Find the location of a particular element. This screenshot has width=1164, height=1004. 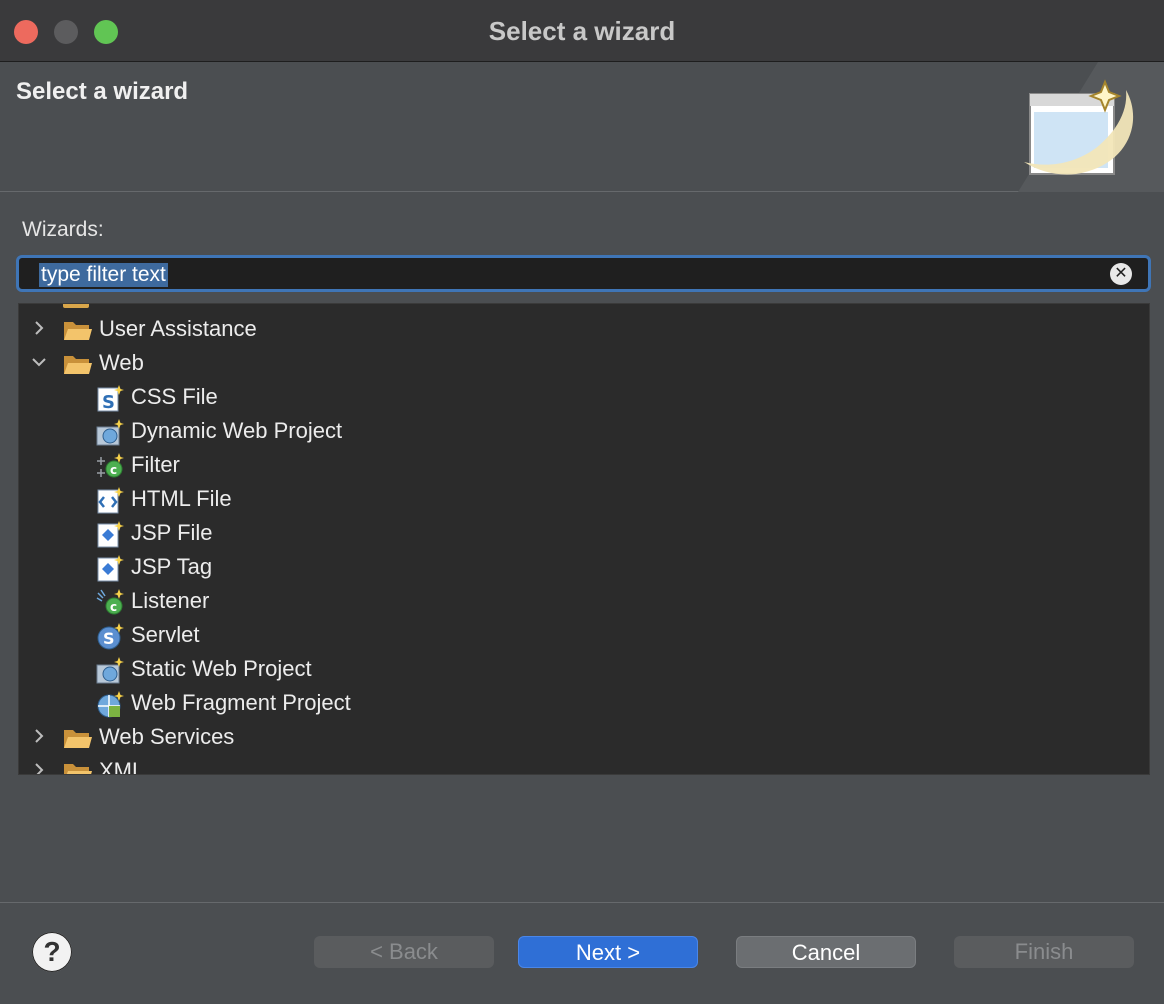

back-button: < Back is located at coordinates (404, 952).